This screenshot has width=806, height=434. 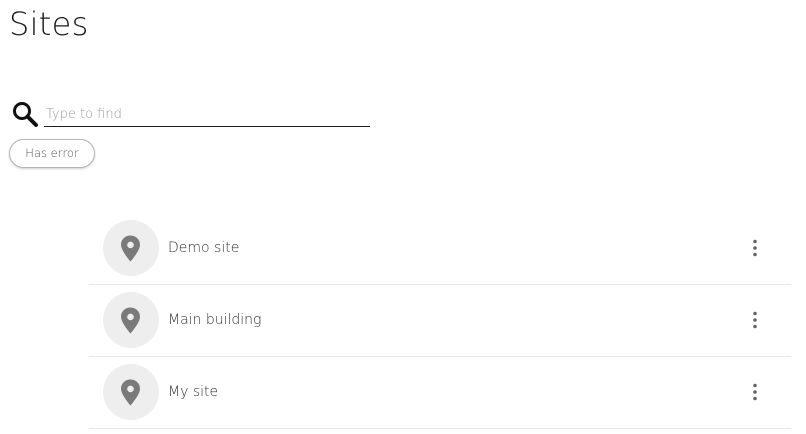 What do you see at coordinates (440, 393) in the screenshot?
I see `list-item: My site` at bounding box center [440, 393].